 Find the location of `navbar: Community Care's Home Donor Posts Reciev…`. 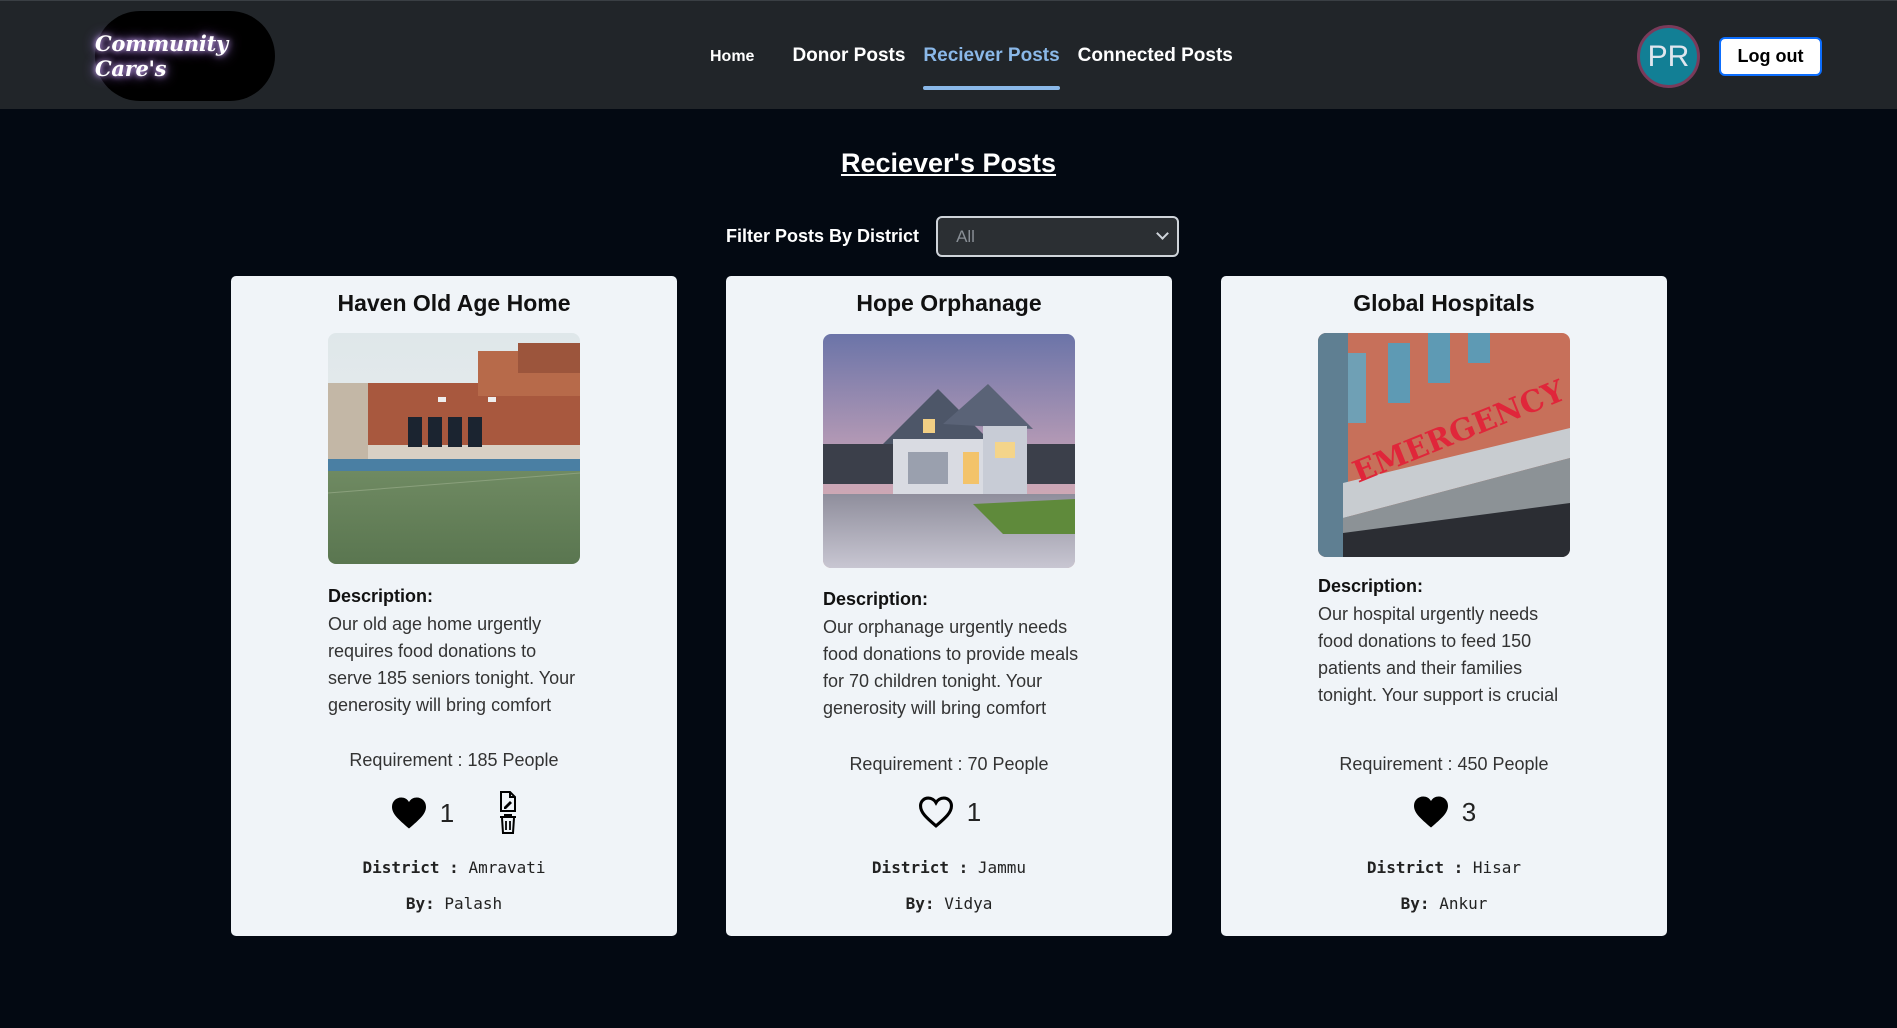

navbar: Community Care's Home Donor Posts Reciev… is located at coordinates (948, 54).